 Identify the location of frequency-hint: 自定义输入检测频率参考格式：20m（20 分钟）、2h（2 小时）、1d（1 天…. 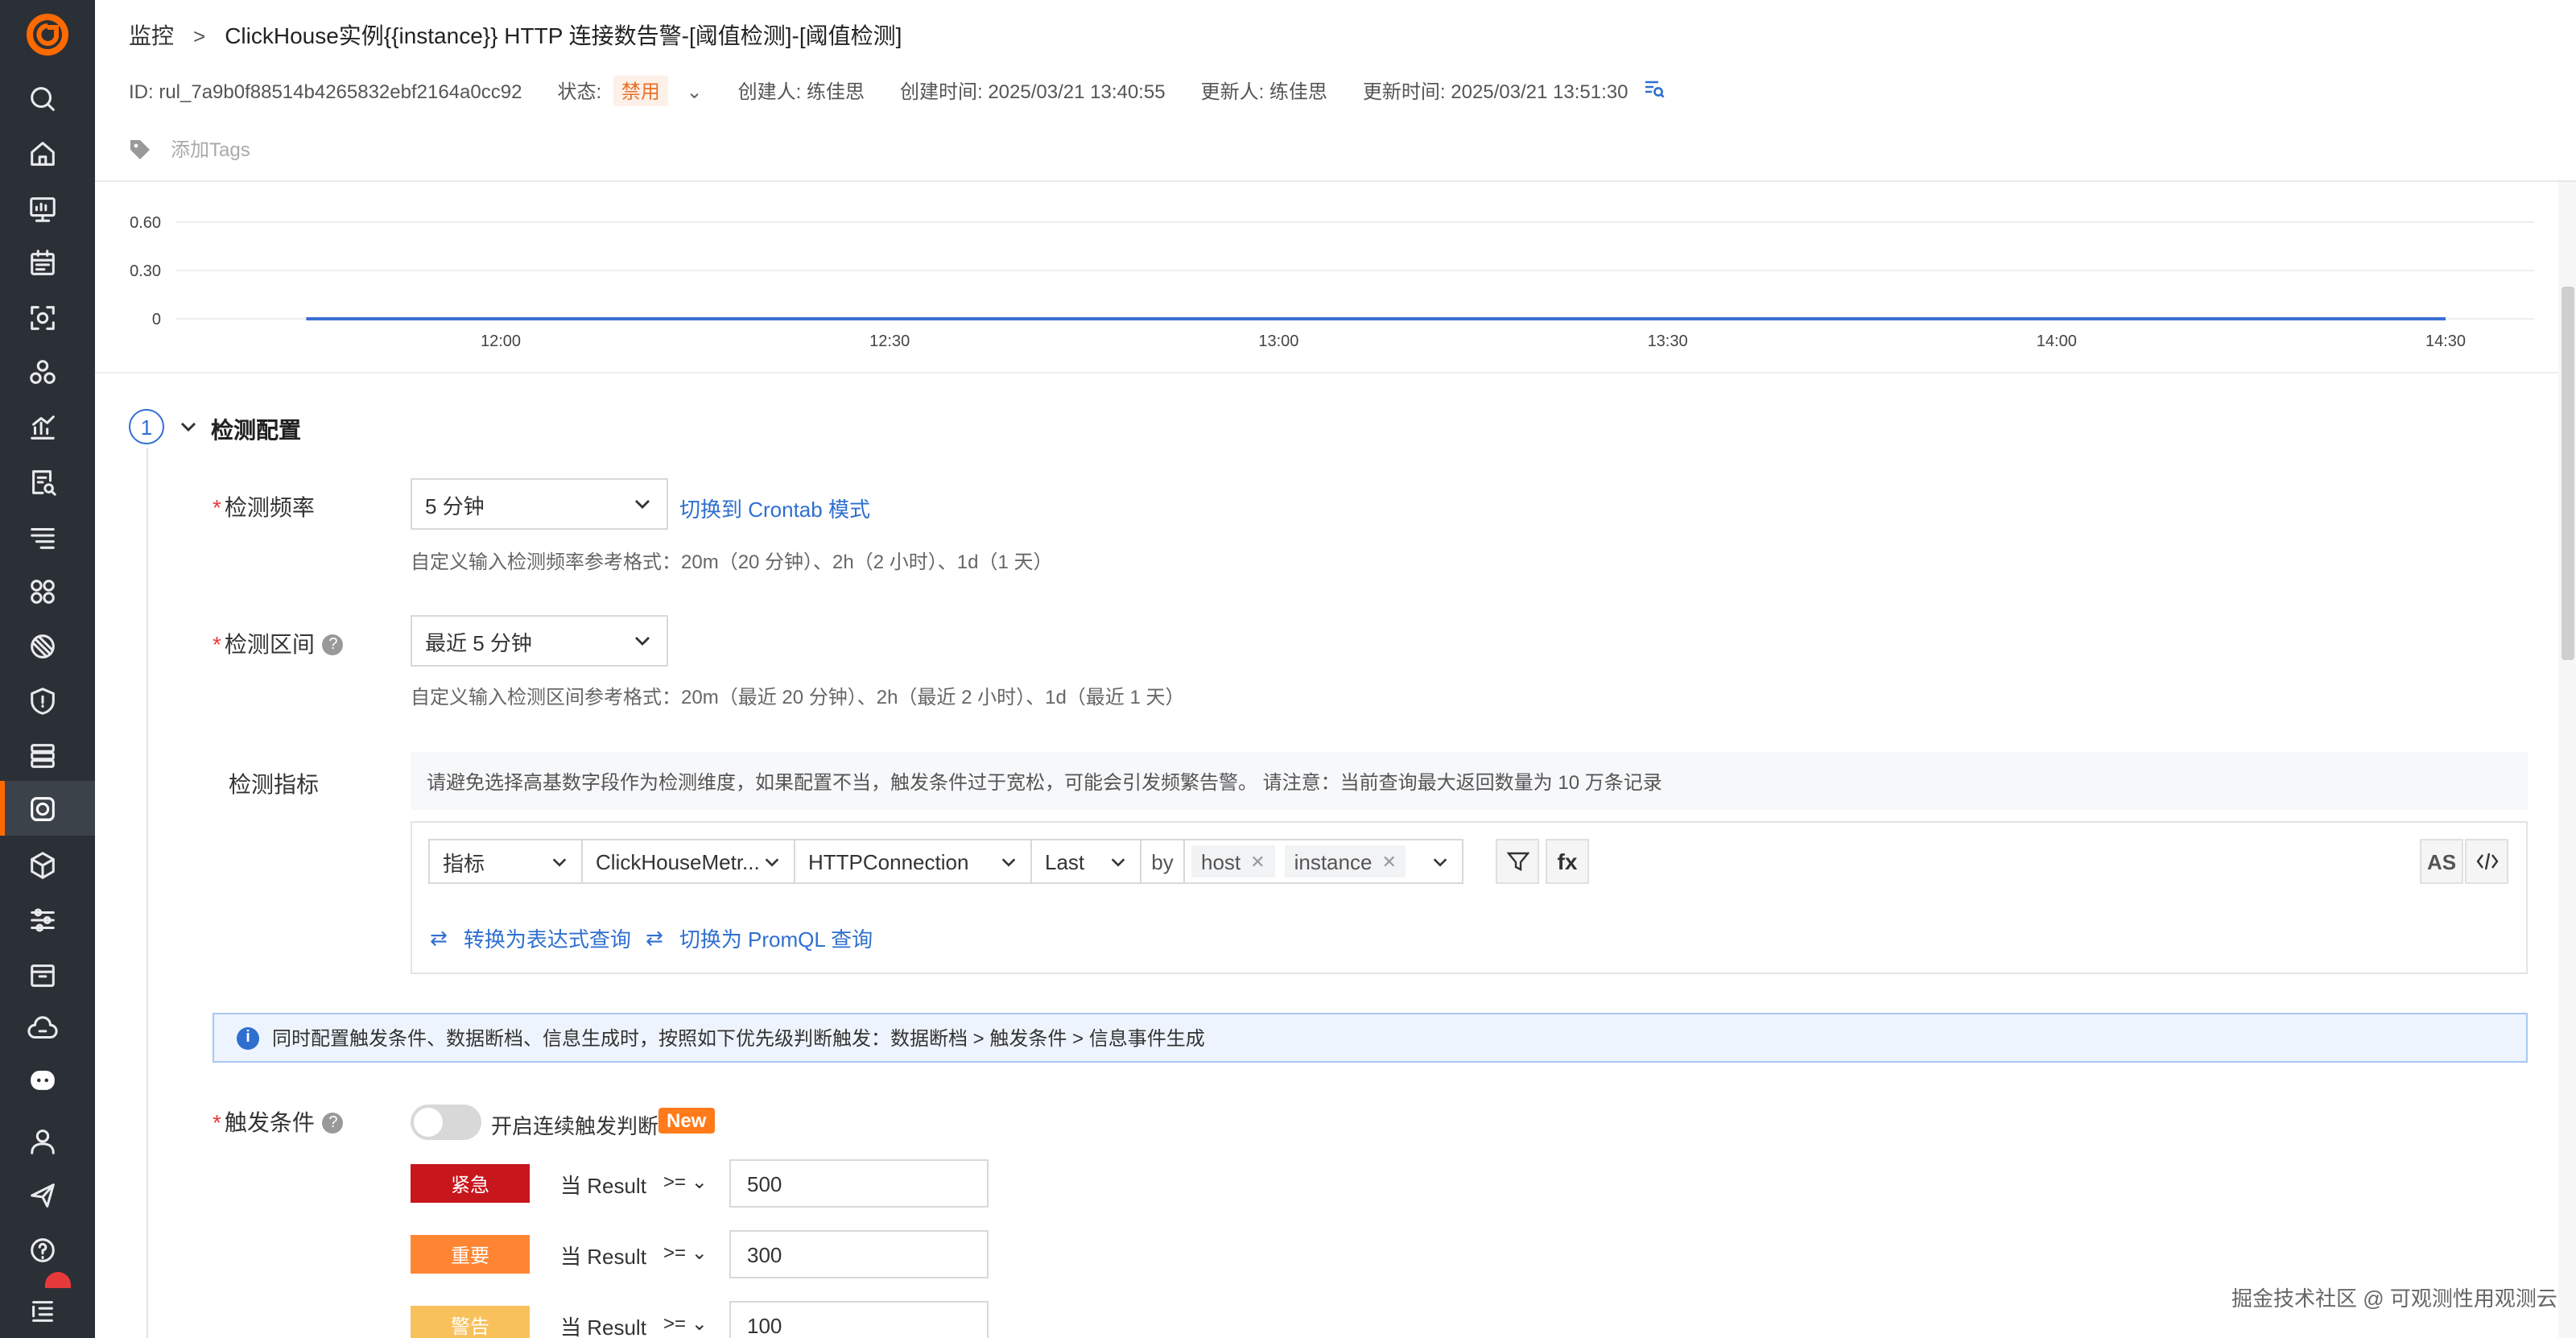
(732, 562).